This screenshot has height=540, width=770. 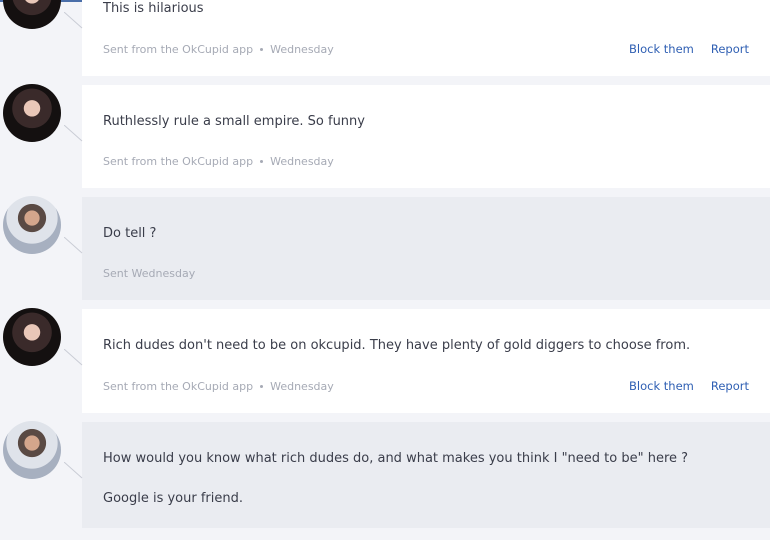 I want to click on message-text: Ruthlessly rule a small empire. So funny, so click(x=234, y=121).